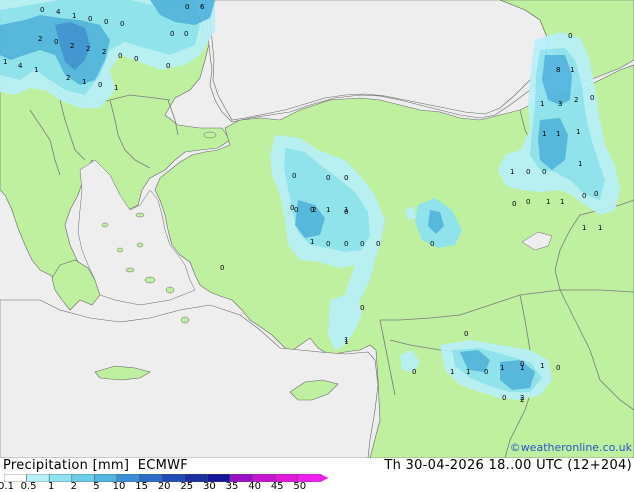 Image resolution: width=634 pixels, height=492 pixels. I want to click on credit-text: ©weatheronline.co.uk, so click(571, 447).